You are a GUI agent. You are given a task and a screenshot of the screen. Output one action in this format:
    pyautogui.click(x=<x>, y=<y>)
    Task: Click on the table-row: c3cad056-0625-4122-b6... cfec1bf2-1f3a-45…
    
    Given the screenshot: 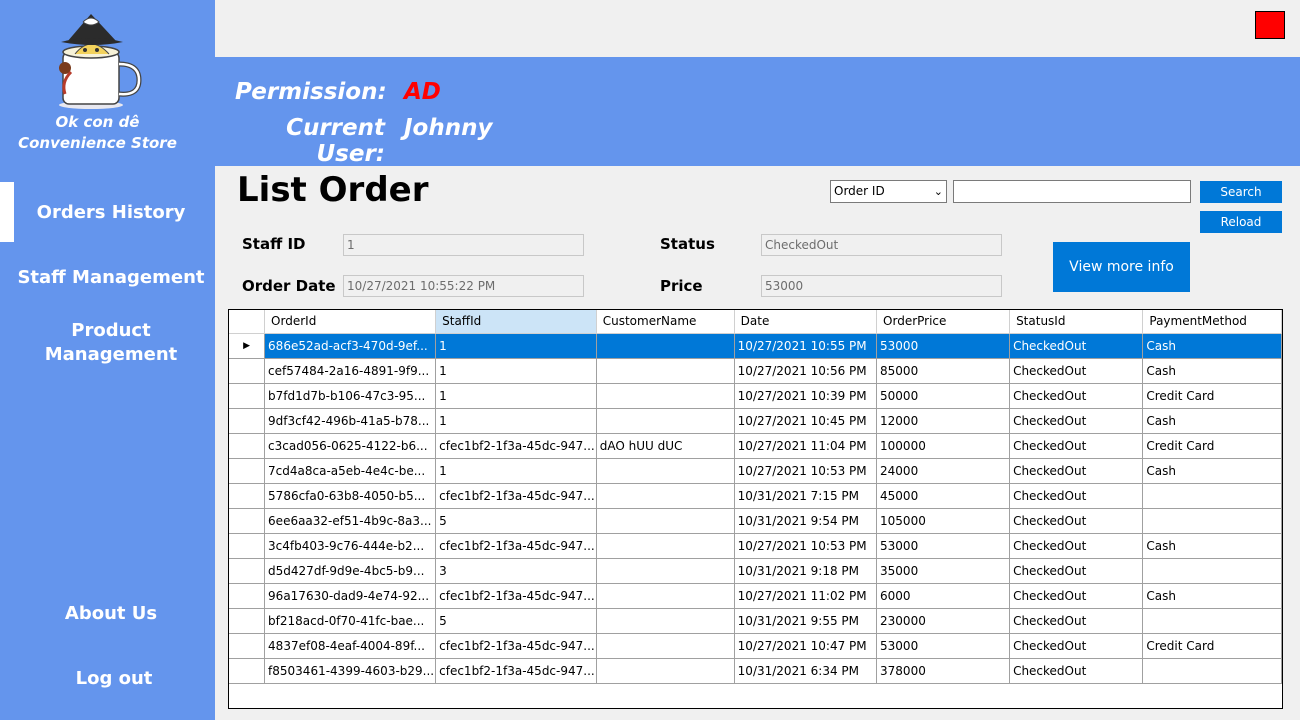 What is the action you would take?
    pyautogui.click(x=755, y=446)
    